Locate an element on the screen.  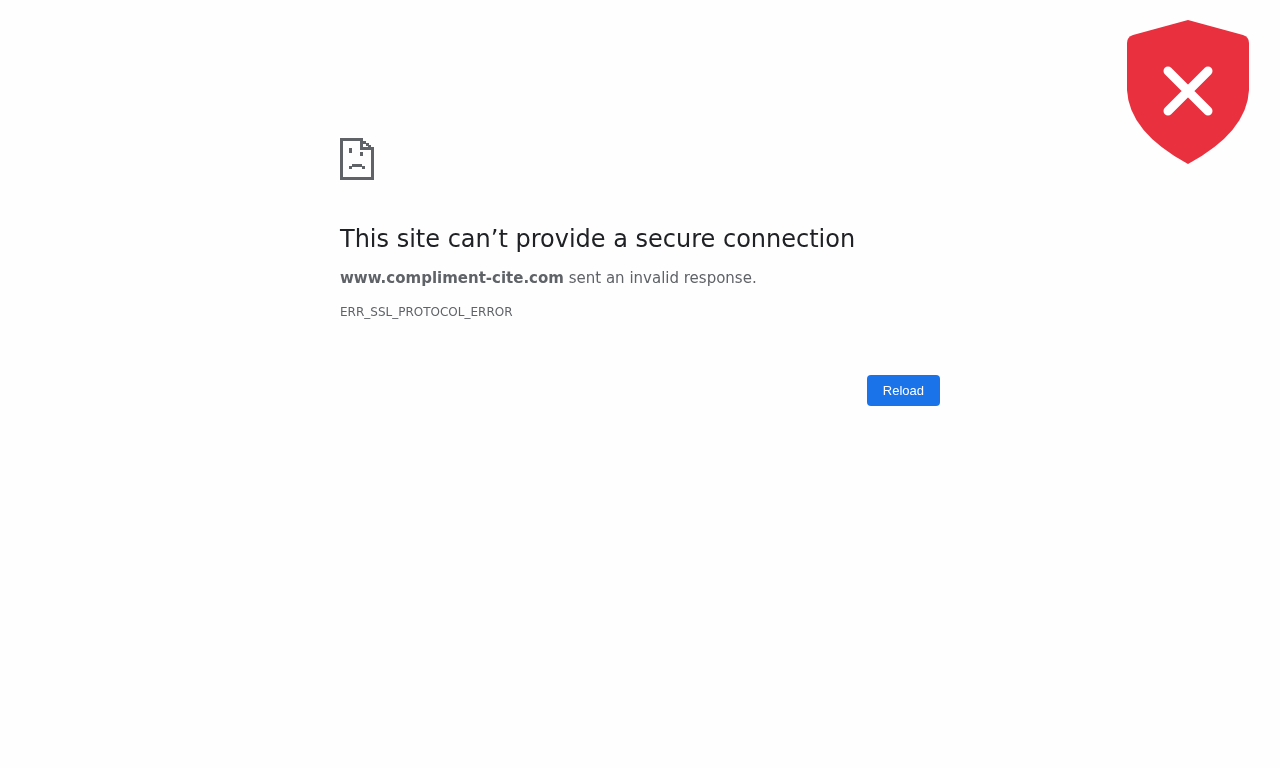
error-heading: This site can’t provide a secure connection is located at coordinates (598, 239).